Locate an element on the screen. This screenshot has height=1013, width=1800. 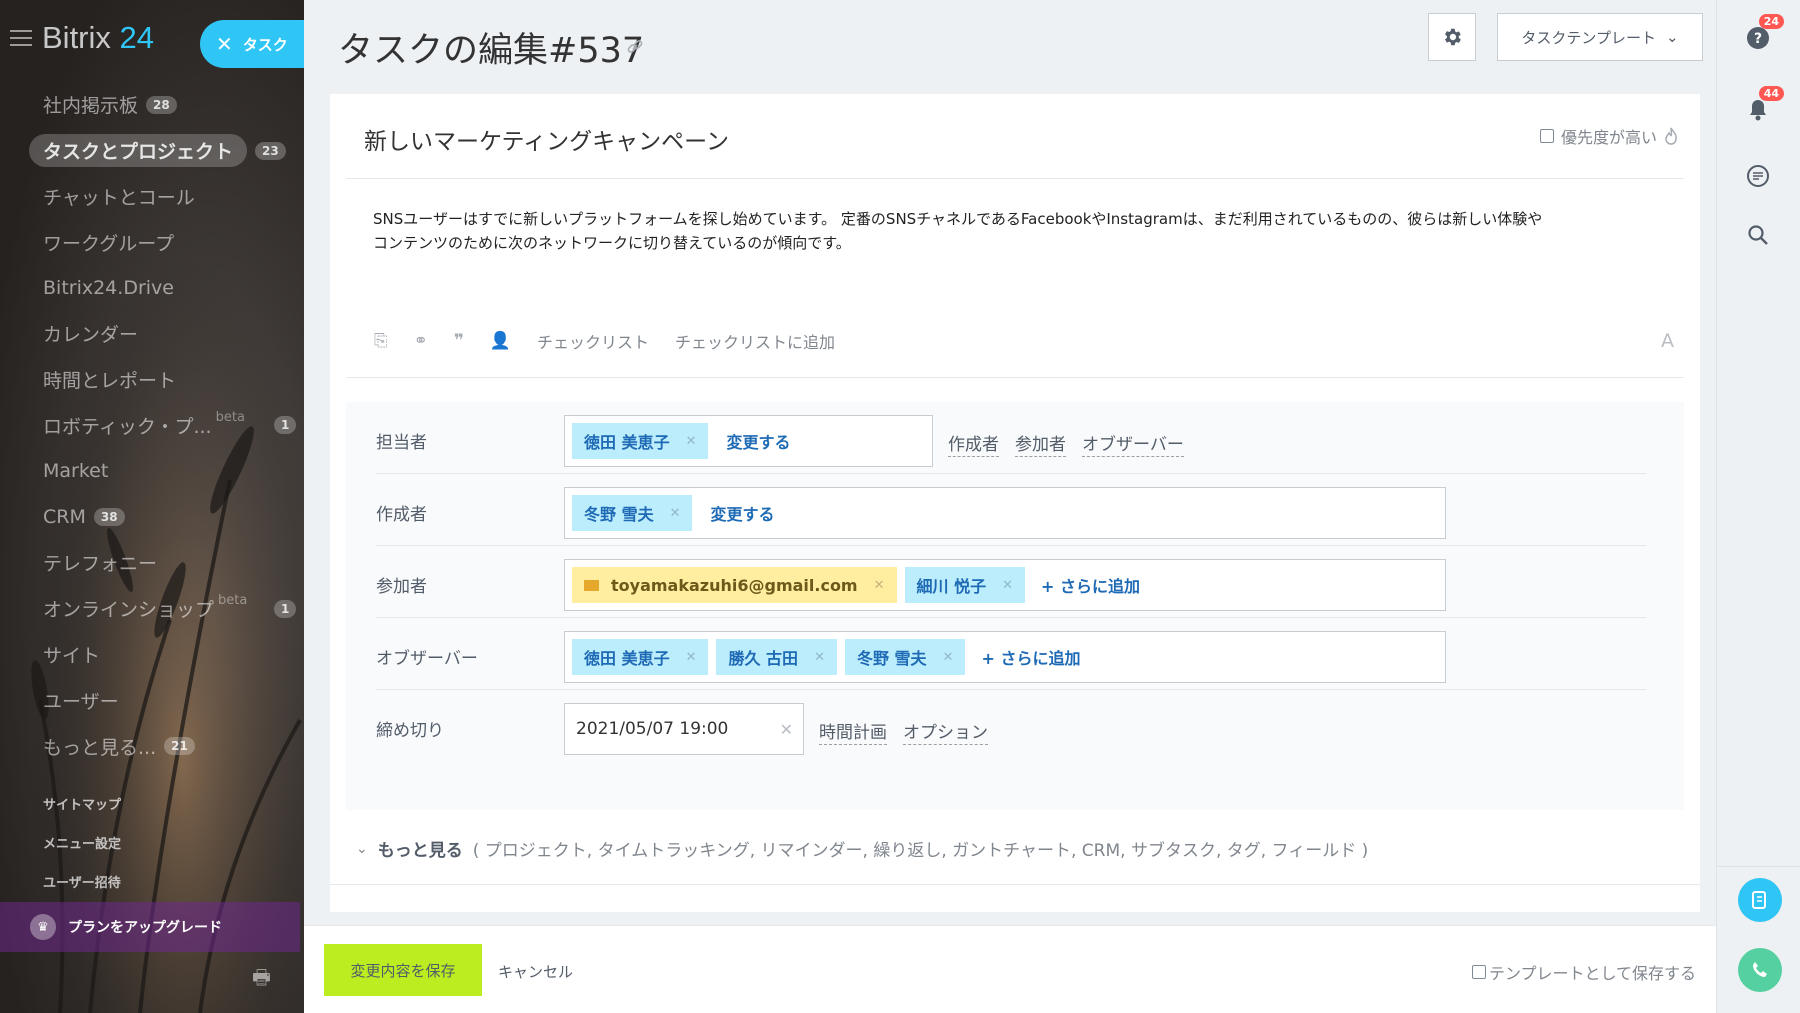
settings-button is located at coordinates (1452, 37).